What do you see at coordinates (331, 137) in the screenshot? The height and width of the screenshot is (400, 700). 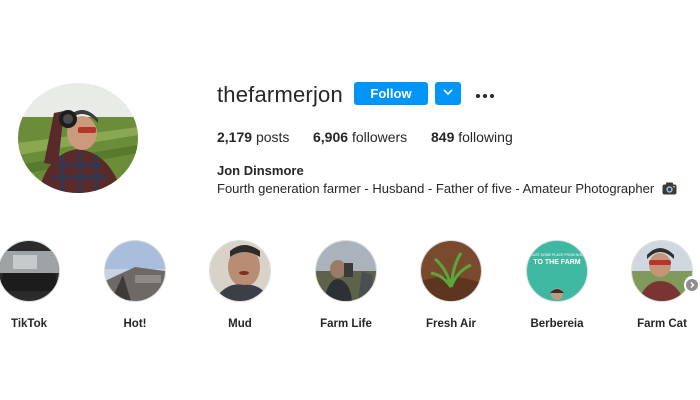 I see `followers-count: 6,906` at bounding box center [331, 137].